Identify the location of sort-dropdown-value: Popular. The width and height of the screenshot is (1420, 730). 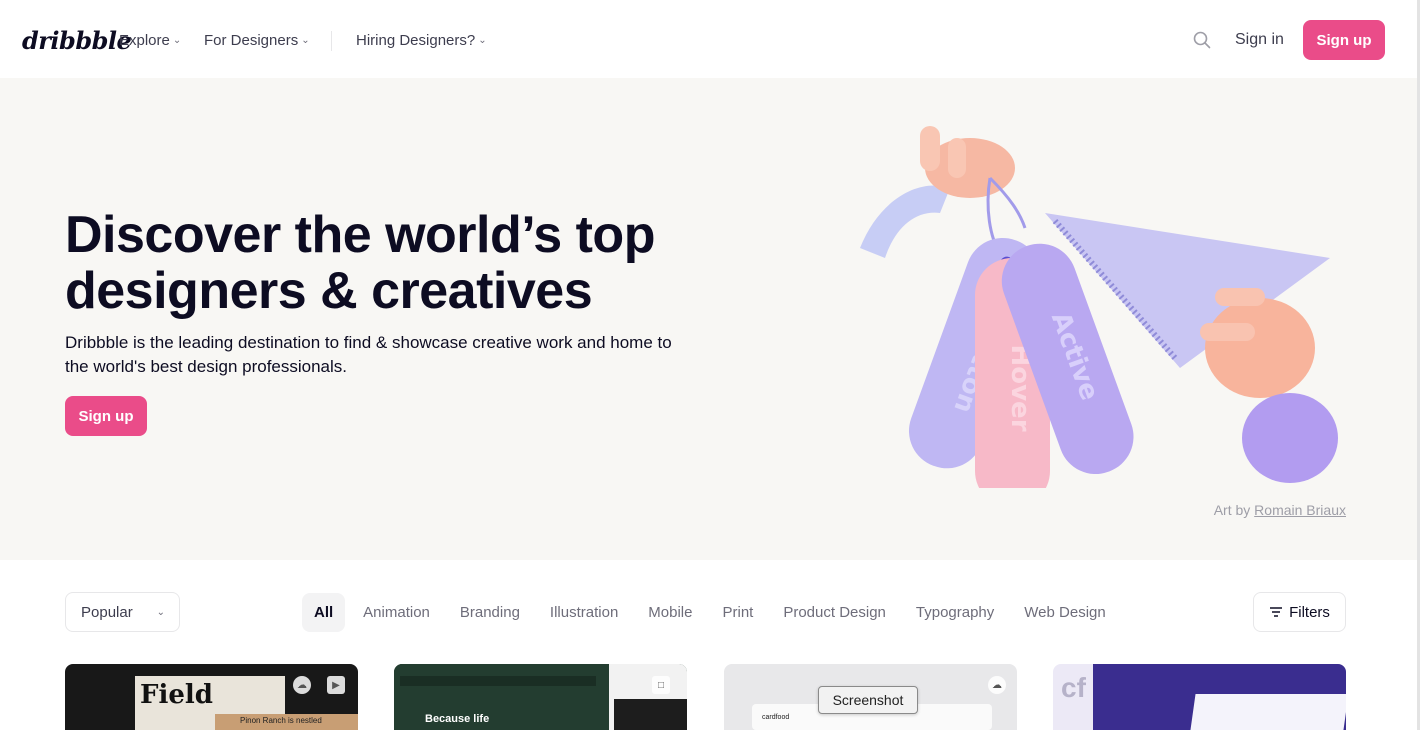
(107, 612).